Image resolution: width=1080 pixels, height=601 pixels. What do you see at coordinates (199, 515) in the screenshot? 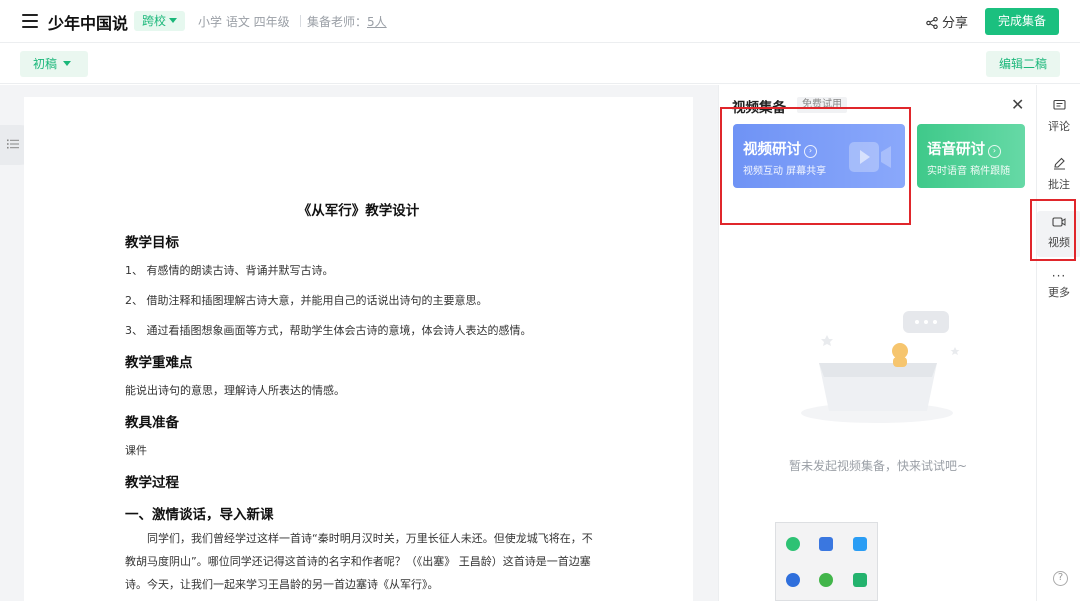
I see `section-heading: 一、激情谈话，导入新课` at bounding box center [199, 515].